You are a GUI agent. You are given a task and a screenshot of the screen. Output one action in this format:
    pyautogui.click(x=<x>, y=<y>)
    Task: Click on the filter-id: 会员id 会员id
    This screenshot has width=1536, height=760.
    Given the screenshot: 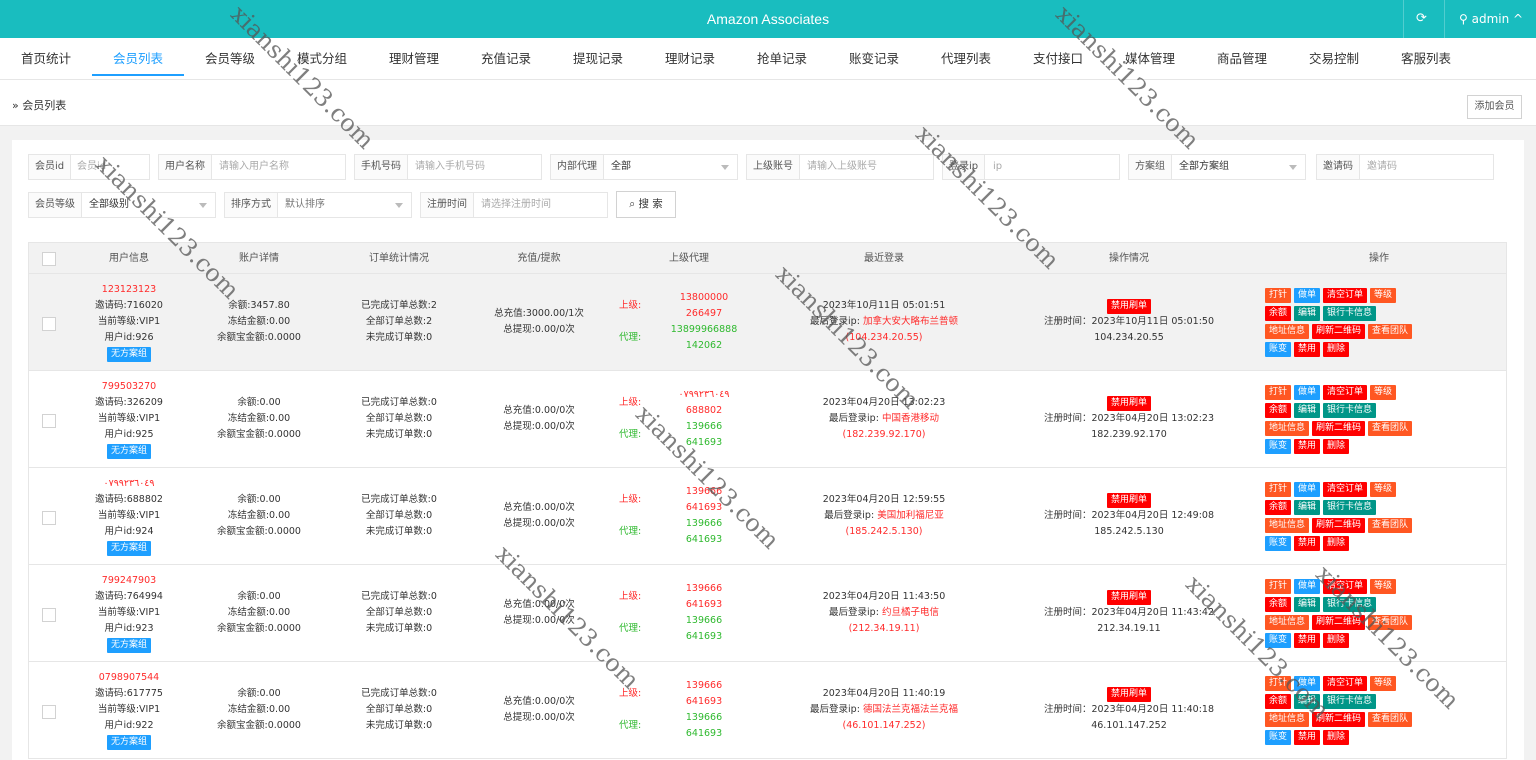 What is the action you would take?
    pyautogui.click(x=89, y=167)
    